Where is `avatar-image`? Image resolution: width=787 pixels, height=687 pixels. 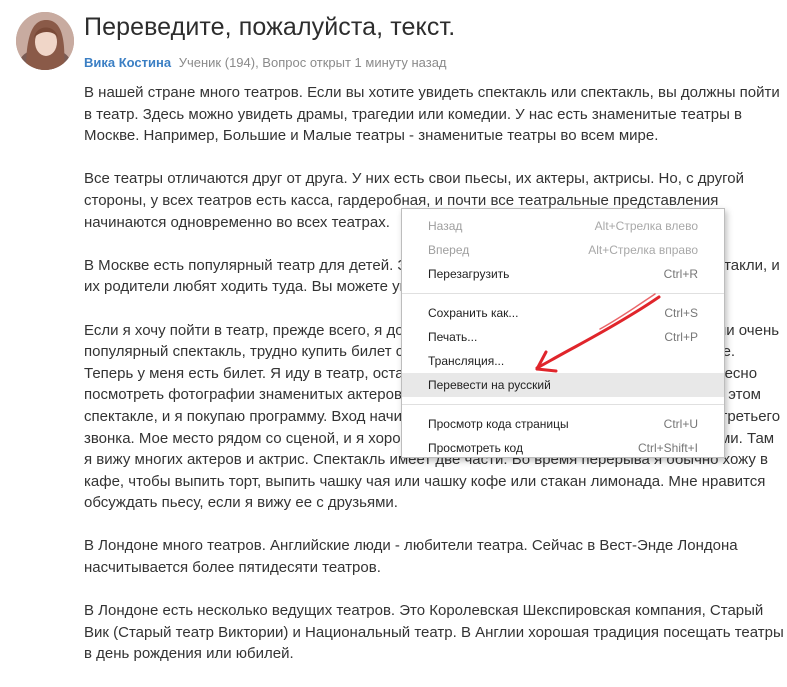
avatar-image is located at coordinates (45, 41).